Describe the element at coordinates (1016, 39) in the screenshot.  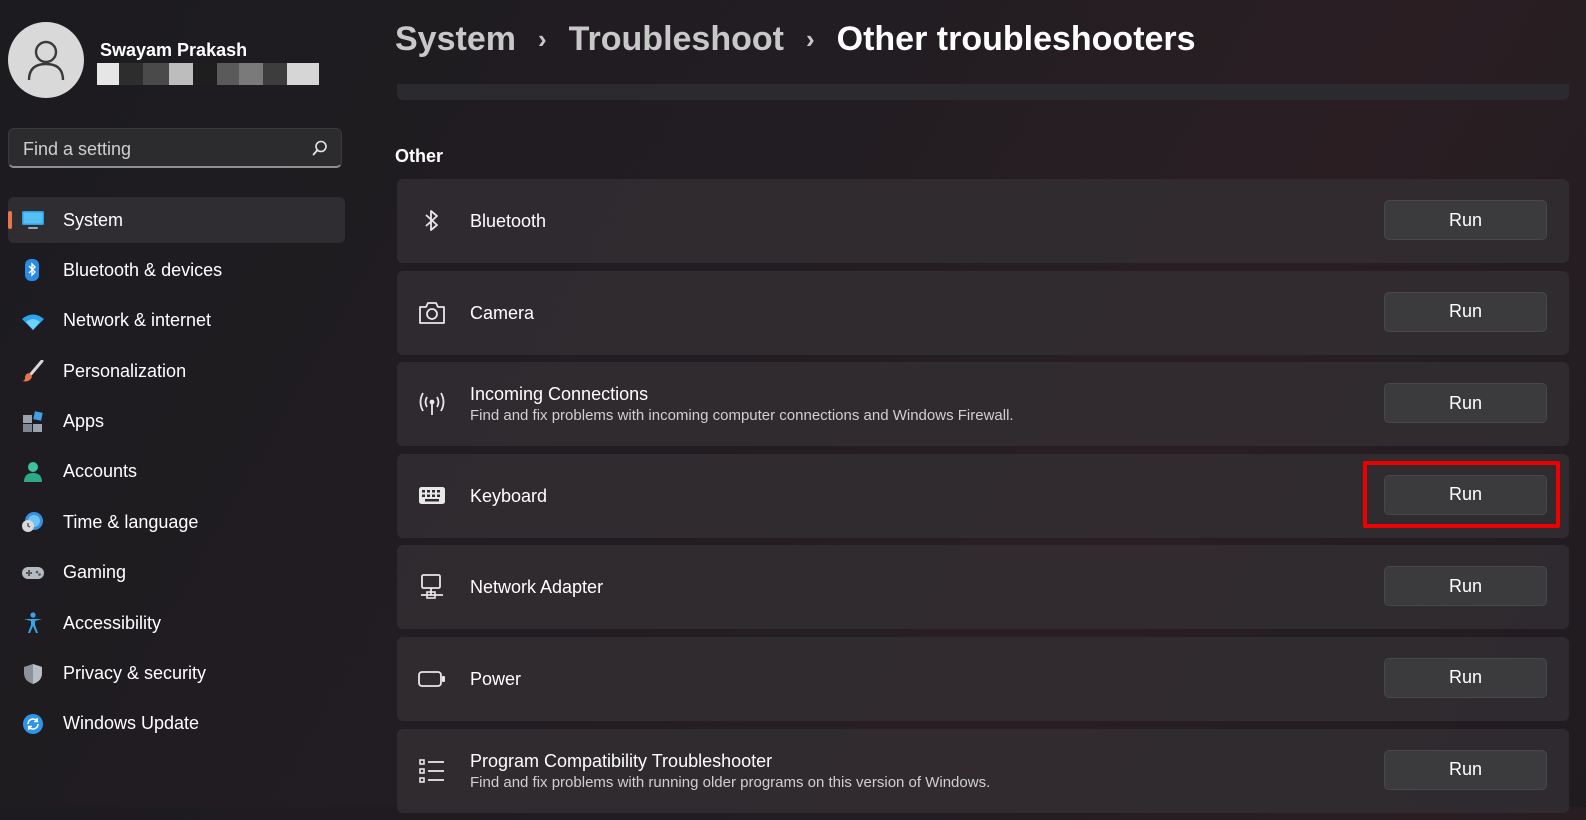
I see `page-title: Other troubleshooters` at that location.